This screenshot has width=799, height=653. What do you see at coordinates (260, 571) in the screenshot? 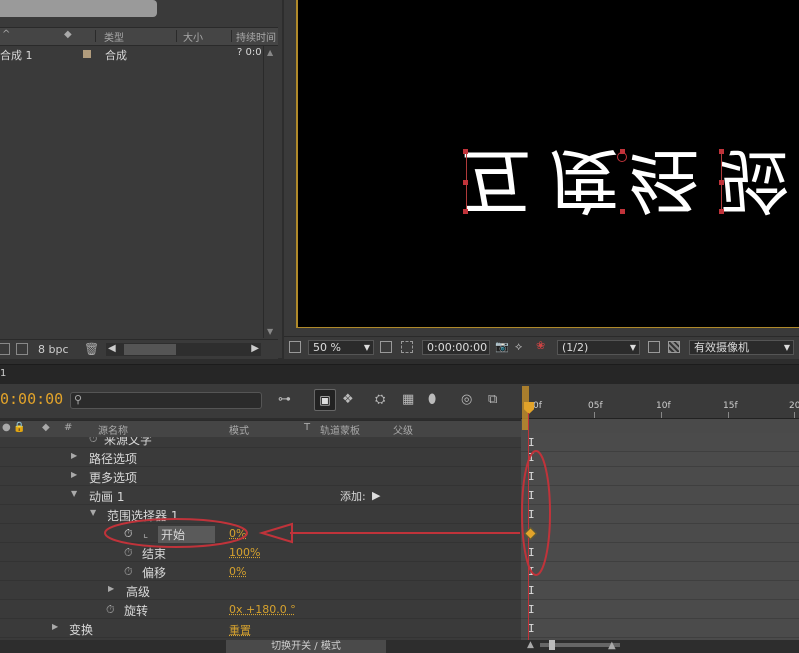
I see `property-row: ⏱ 偏移 0%` at bounding box center [260, 571].